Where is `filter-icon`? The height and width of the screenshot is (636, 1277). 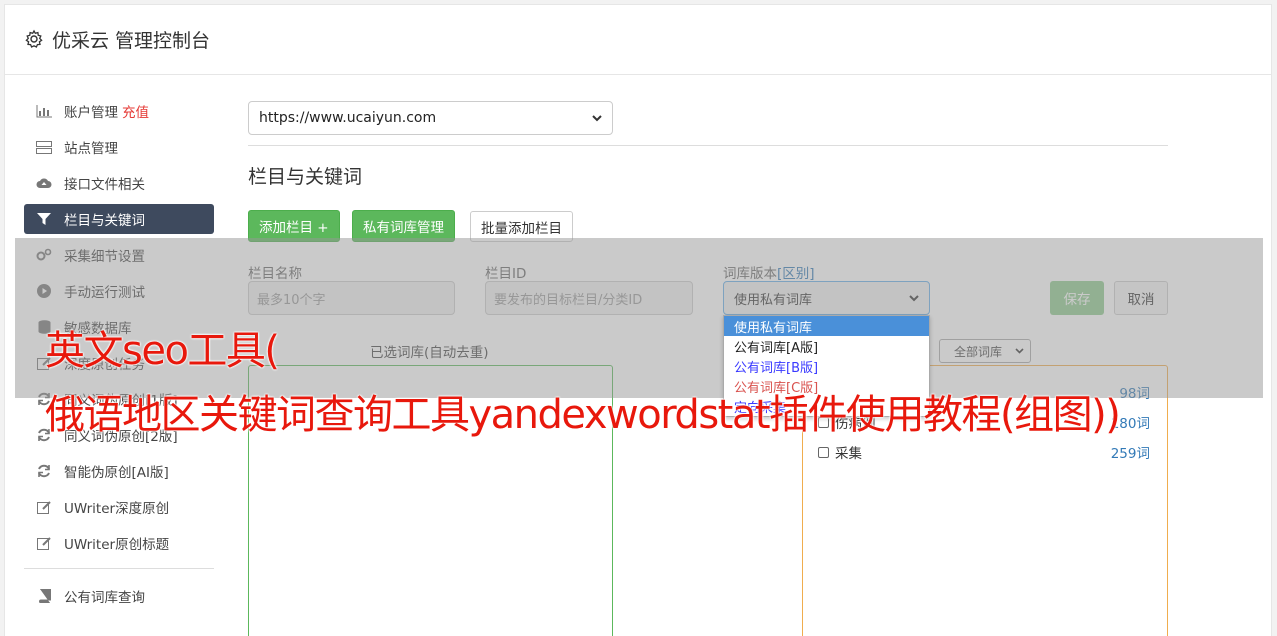 filter-icon is located at coordinates (44, 219).